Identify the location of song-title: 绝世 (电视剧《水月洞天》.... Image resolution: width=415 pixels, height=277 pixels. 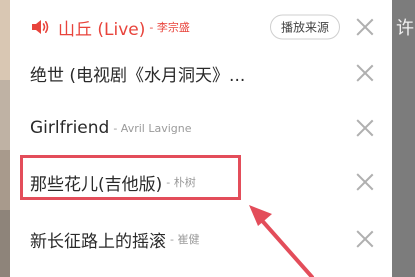
(138, 75).